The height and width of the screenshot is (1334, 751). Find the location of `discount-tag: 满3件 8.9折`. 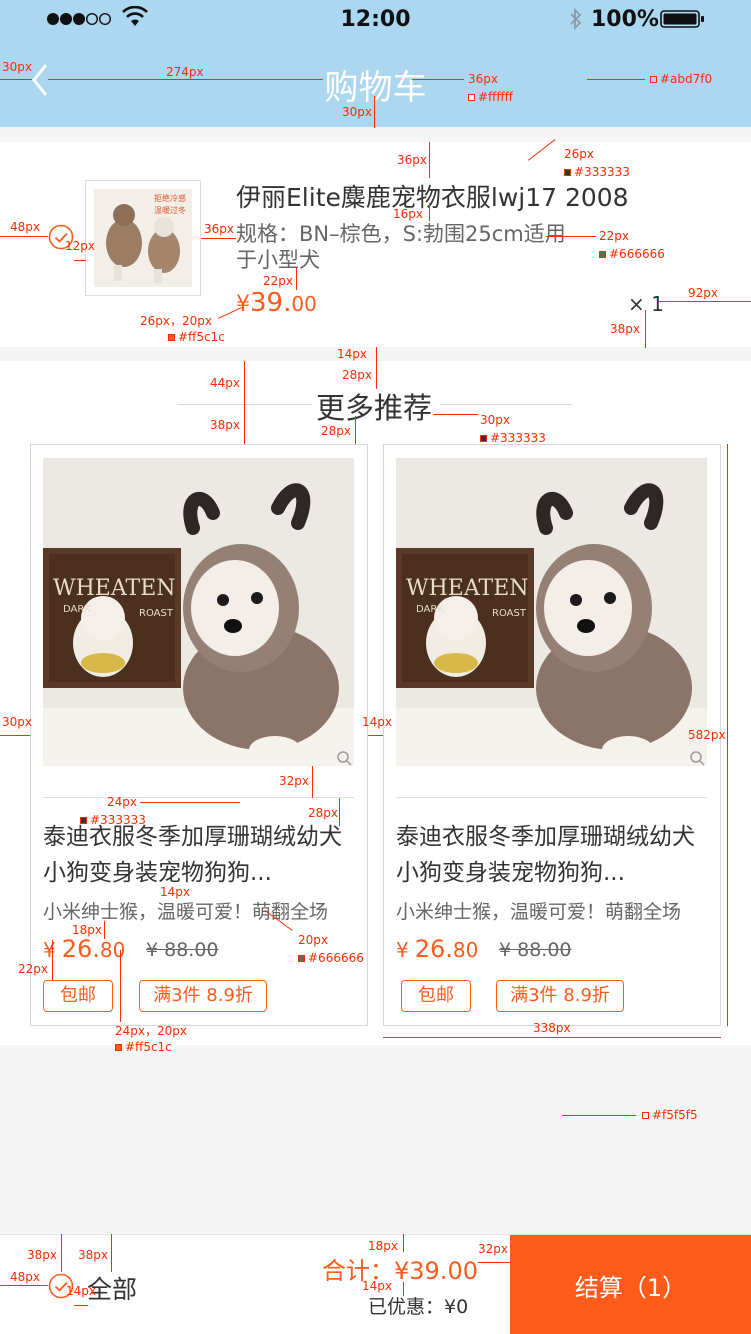

discount-tag: 满3件 8.9折 is located at coordinates (203, 996).